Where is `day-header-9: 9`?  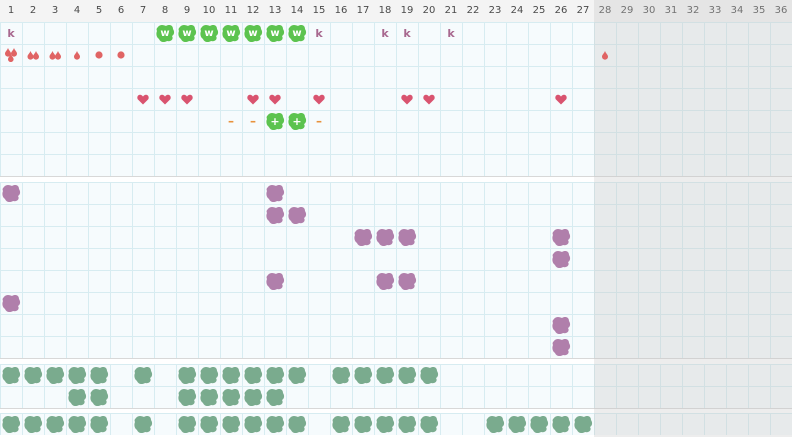
day-header-9: 9 is located at coordinates (187, 11).